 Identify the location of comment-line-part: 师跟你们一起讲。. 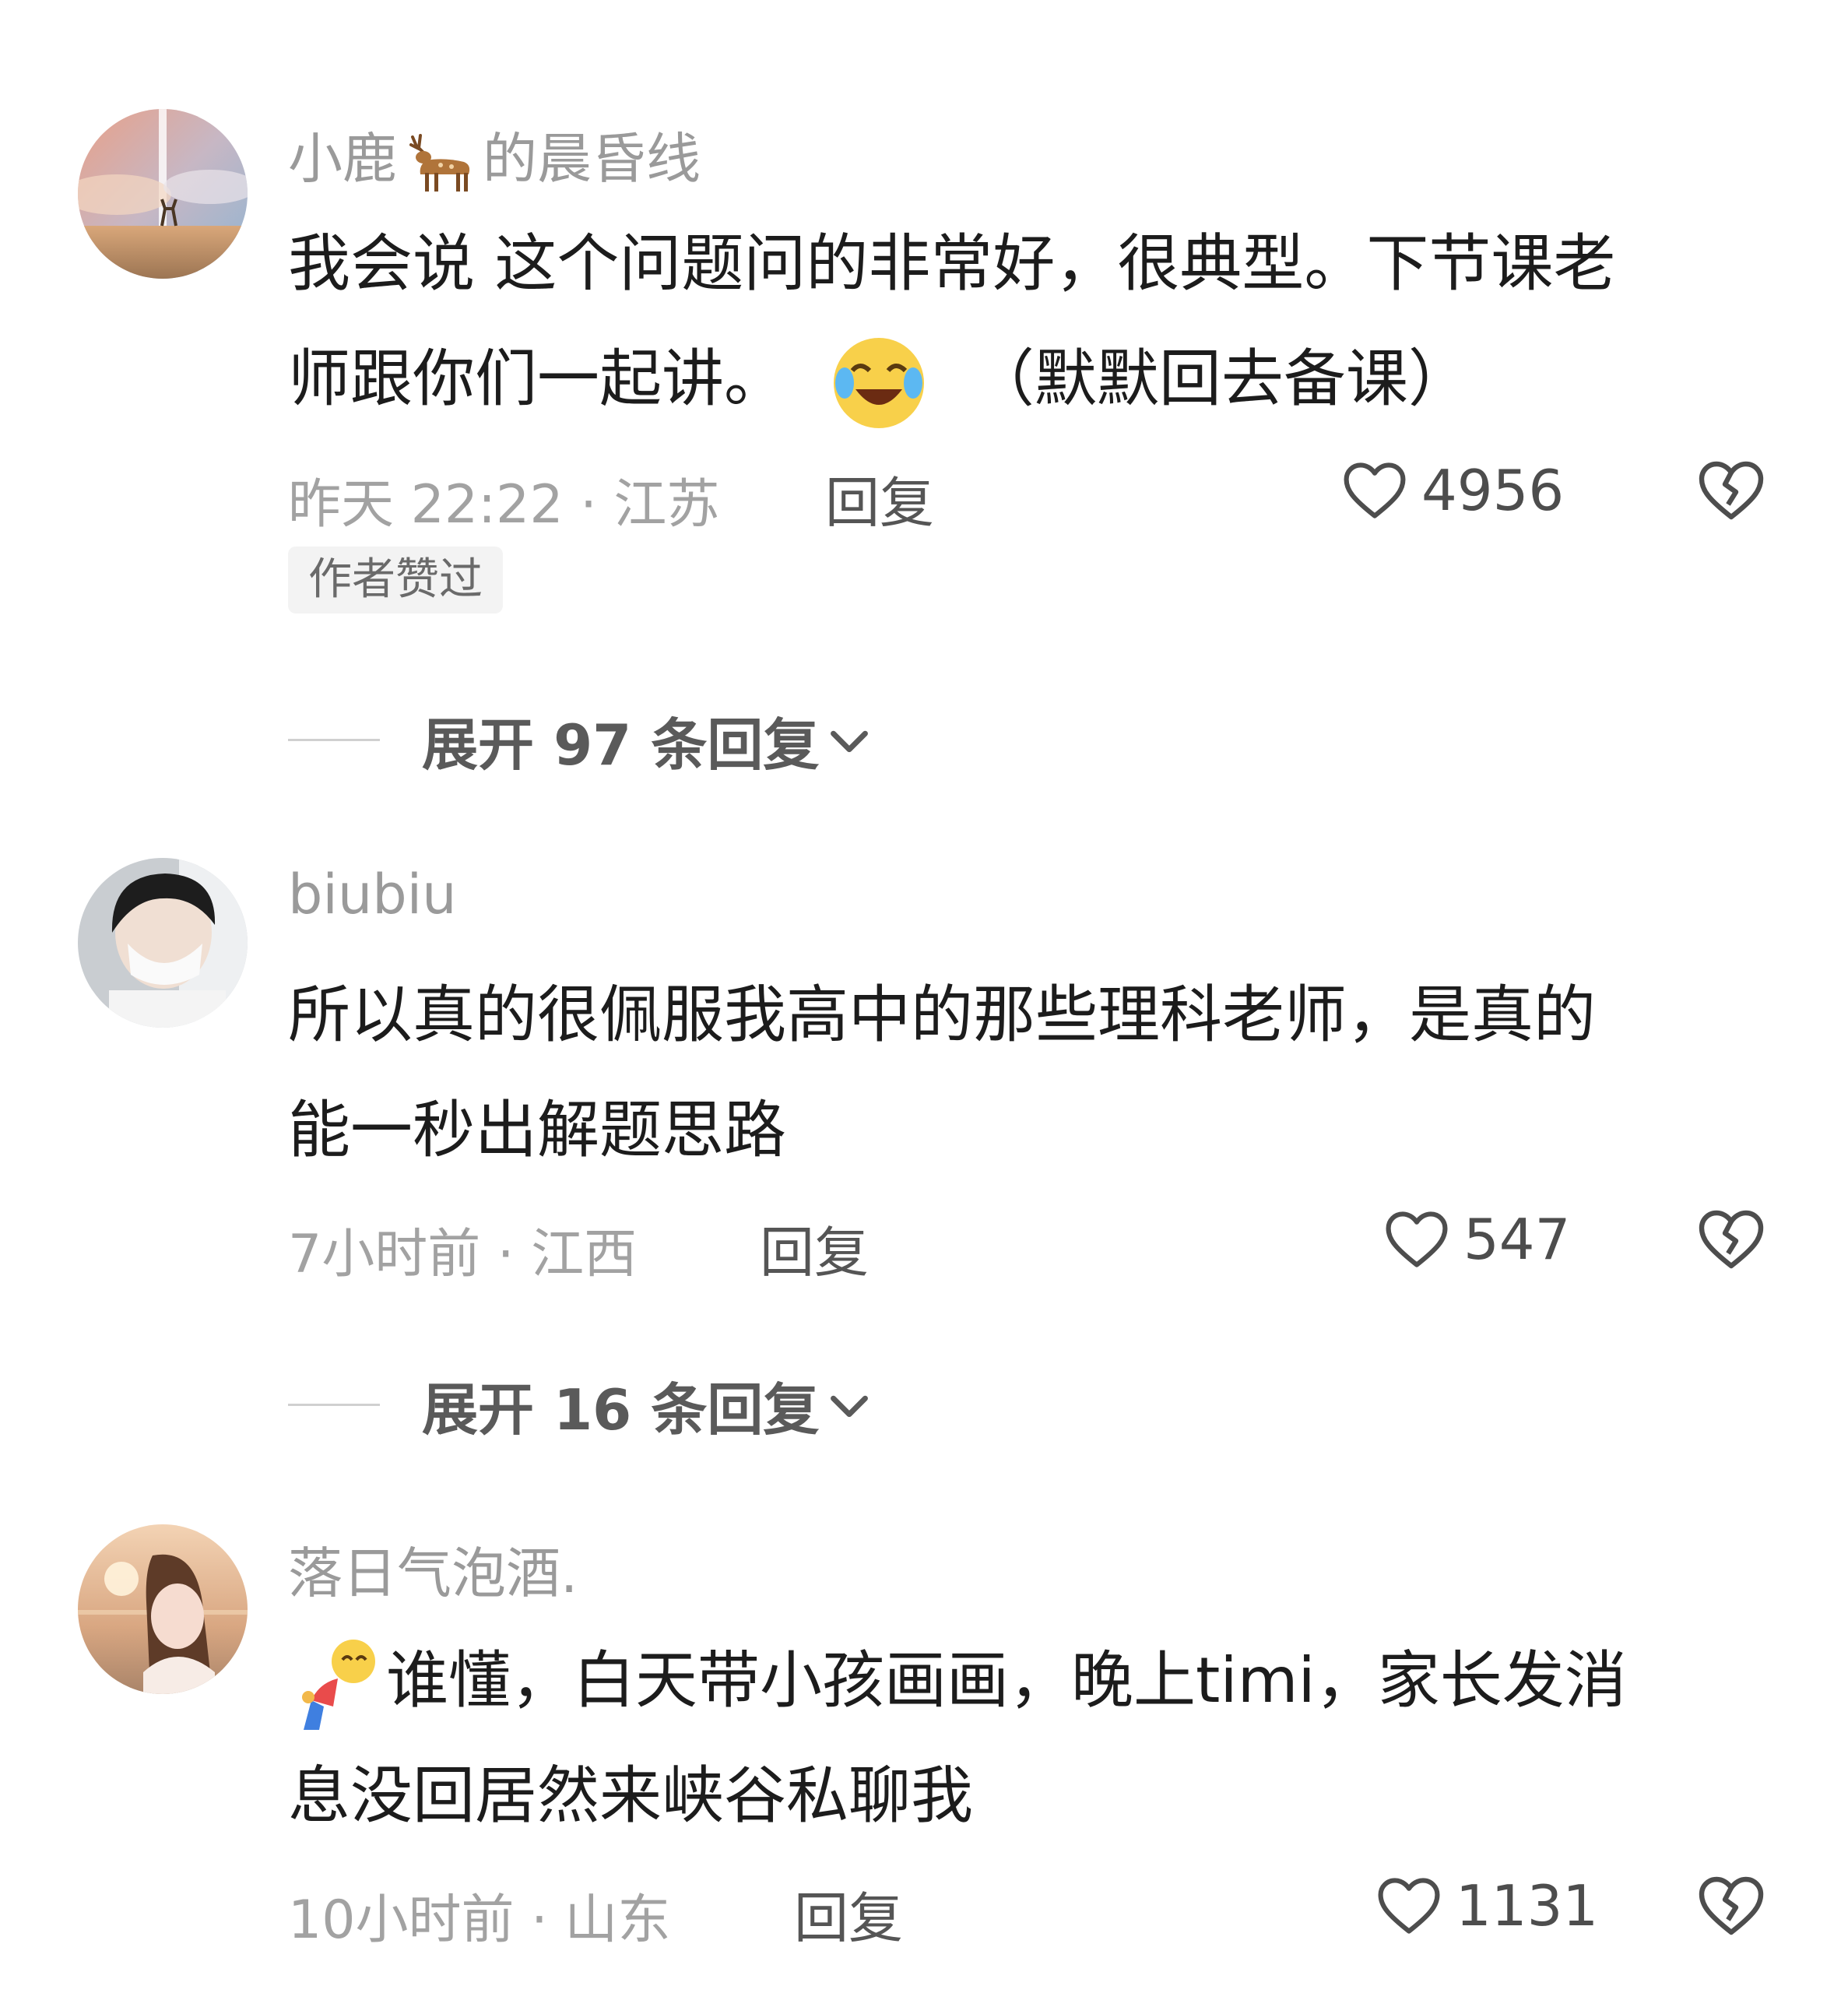
(537, 379).